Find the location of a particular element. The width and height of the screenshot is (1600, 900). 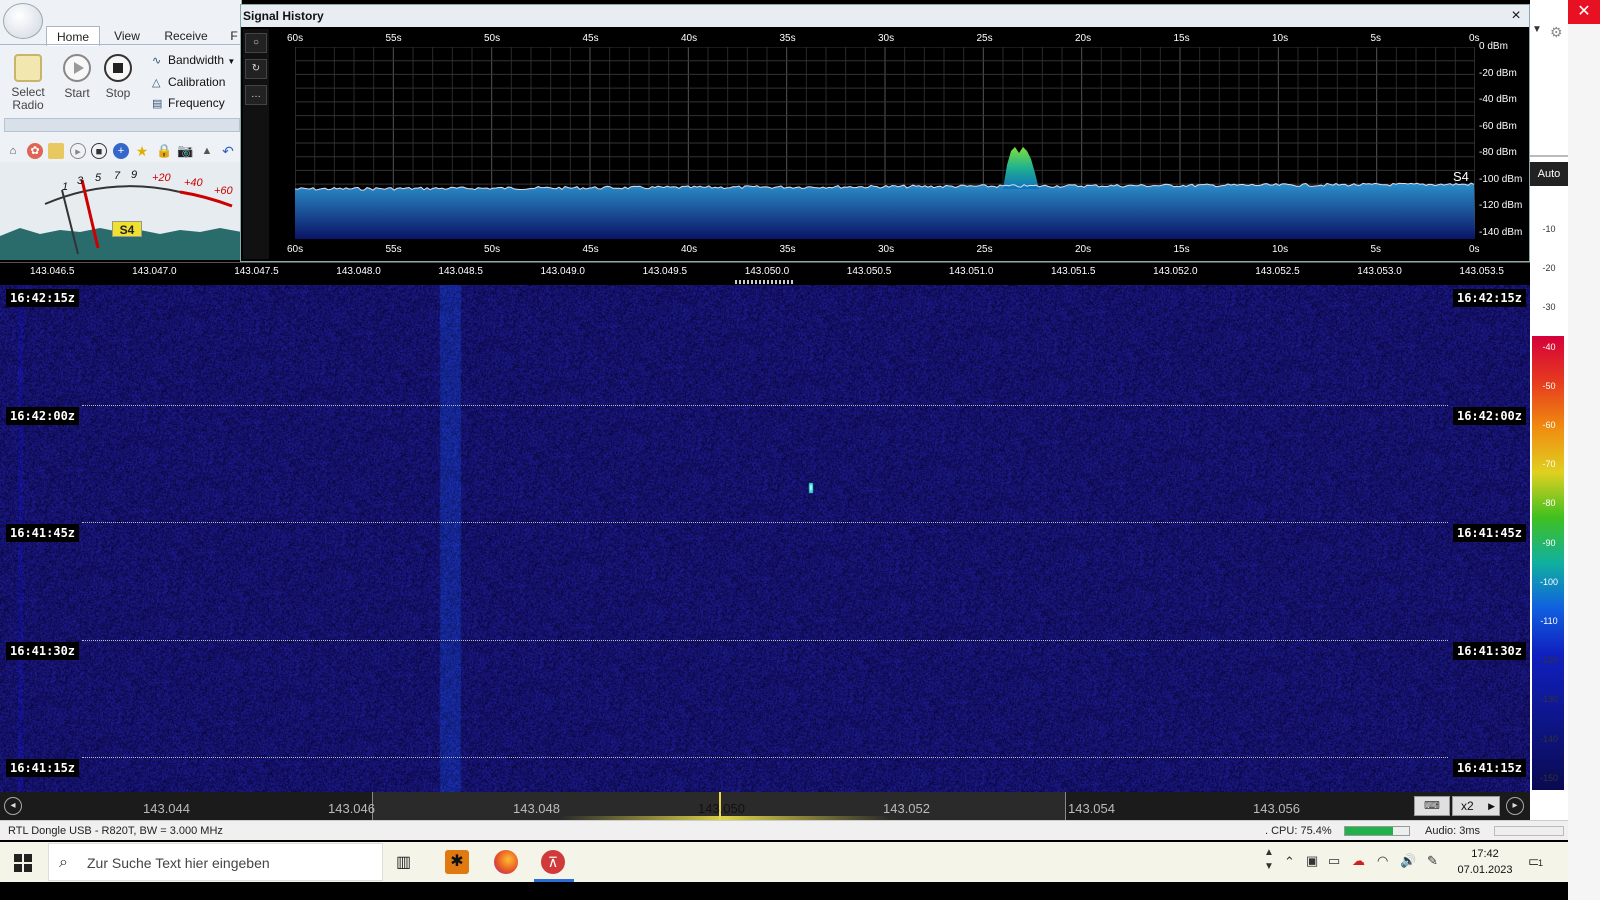

cpu-meter is located at coordinates (1377, 831).